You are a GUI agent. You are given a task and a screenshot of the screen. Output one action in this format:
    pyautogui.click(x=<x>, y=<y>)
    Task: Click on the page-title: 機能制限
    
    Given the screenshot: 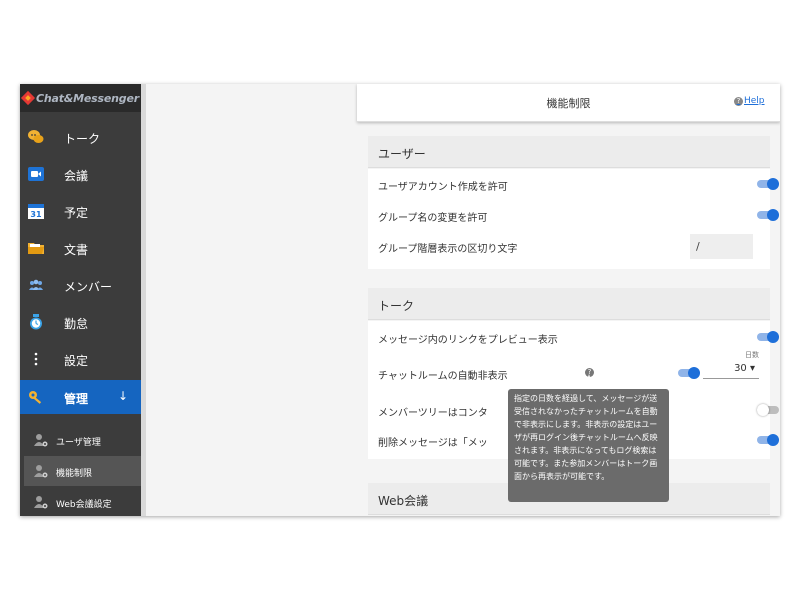 What is the action you would take?
    pyautogui.click(x=568, y=103)
    